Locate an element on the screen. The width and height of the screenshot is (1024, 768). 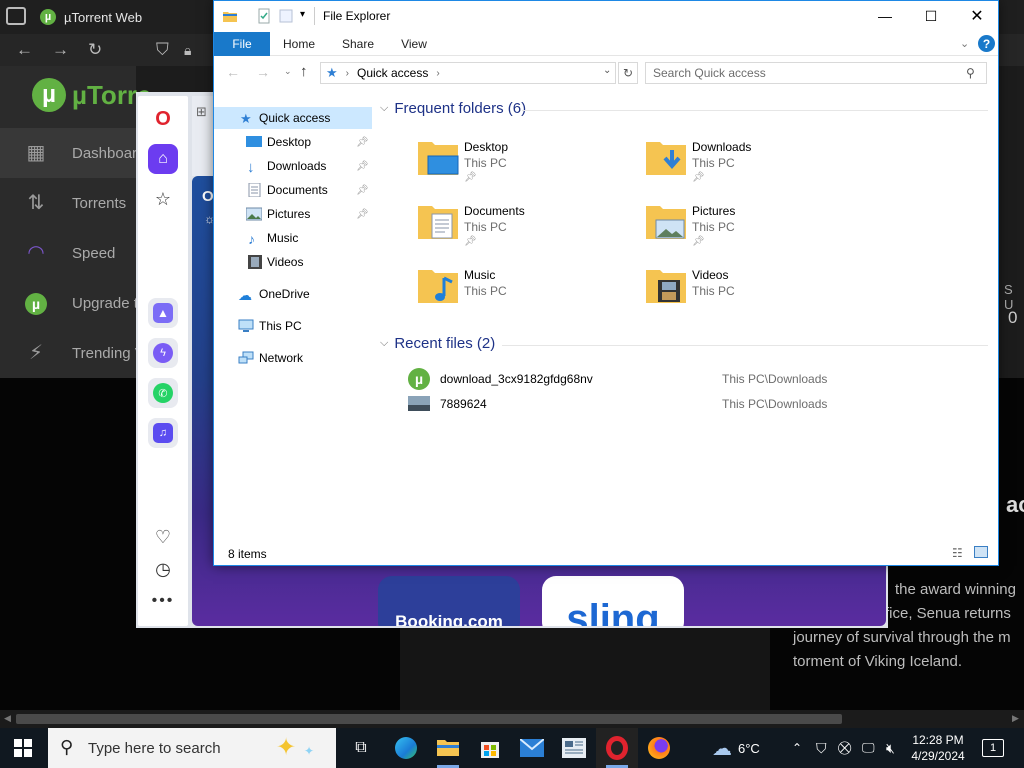
heart-icon: ♡ is located at coordinates (163, 537).